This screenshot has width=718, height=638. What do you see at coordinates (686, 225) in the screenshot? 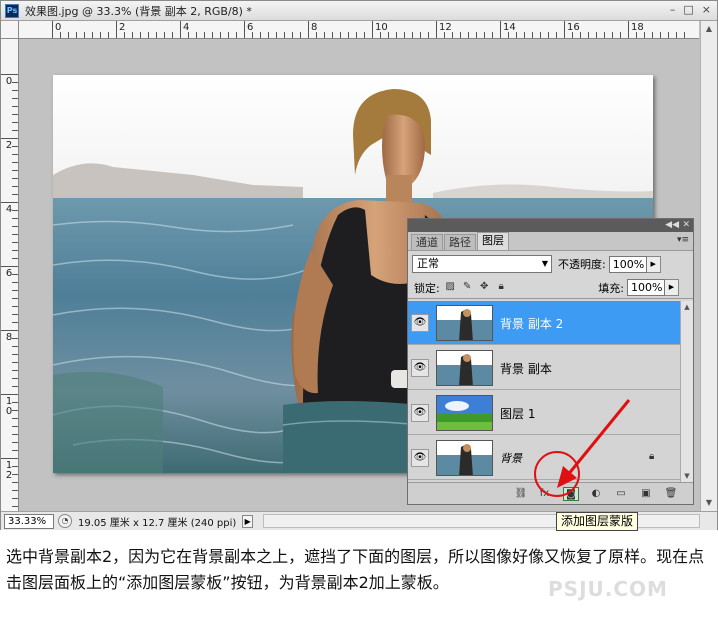
I see `close-panel-icon: ✕` at bounding box center [686, 225].